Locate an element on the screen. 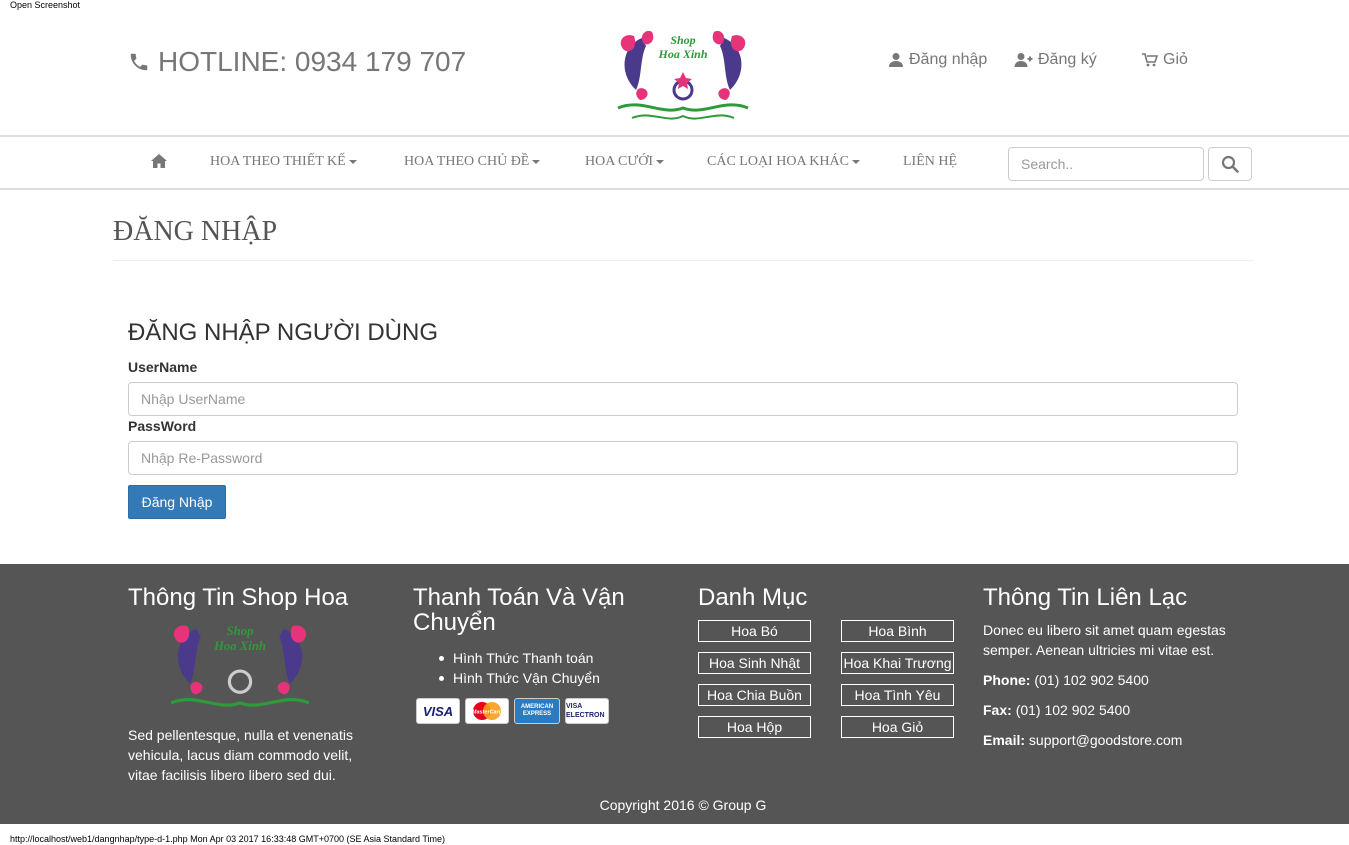 This screenshot has width=1349, height=845. search-icon is located at coordinates (1230, 164).